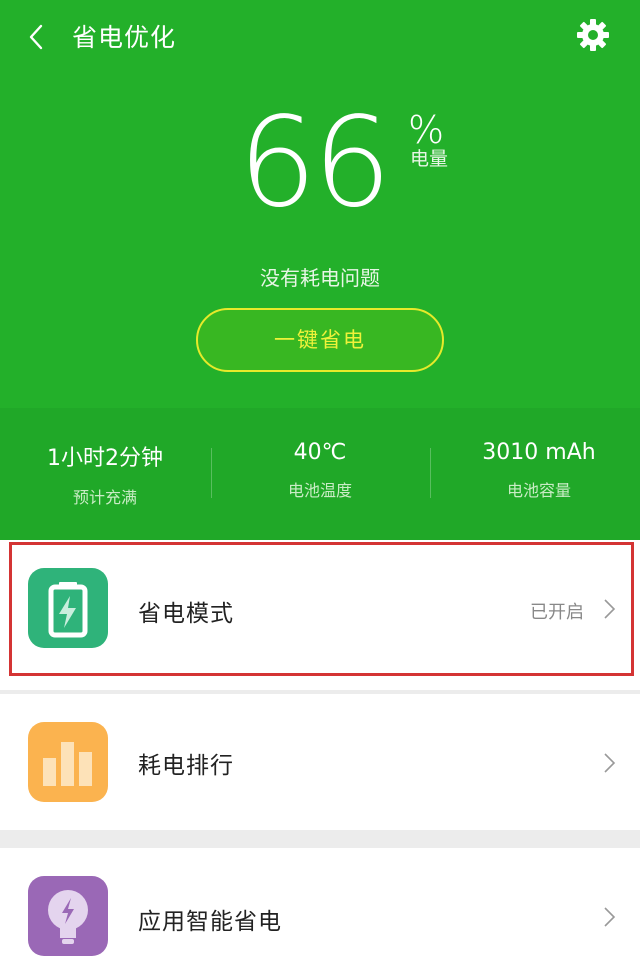 The height and width of the screenshot is (974, 640). What do you see at coordinates (186, 614) in the screenshot?
I see `menu-item-label: 省电模式` at bounding box center [186, 614].